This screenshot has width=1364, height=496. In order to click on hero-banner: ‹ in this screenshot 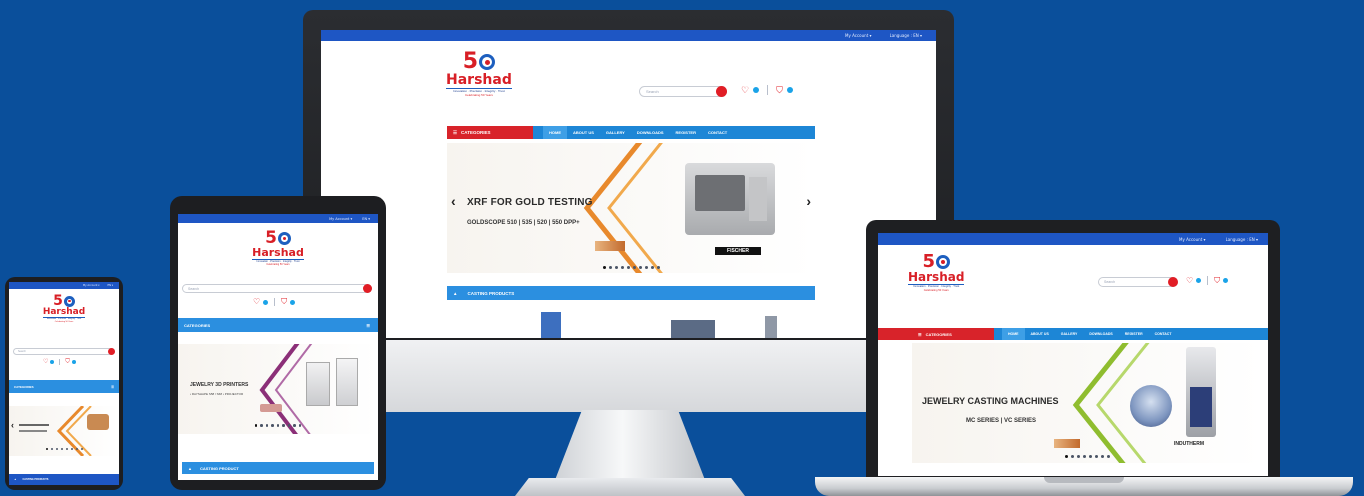, I will do `click(64, 431)`.